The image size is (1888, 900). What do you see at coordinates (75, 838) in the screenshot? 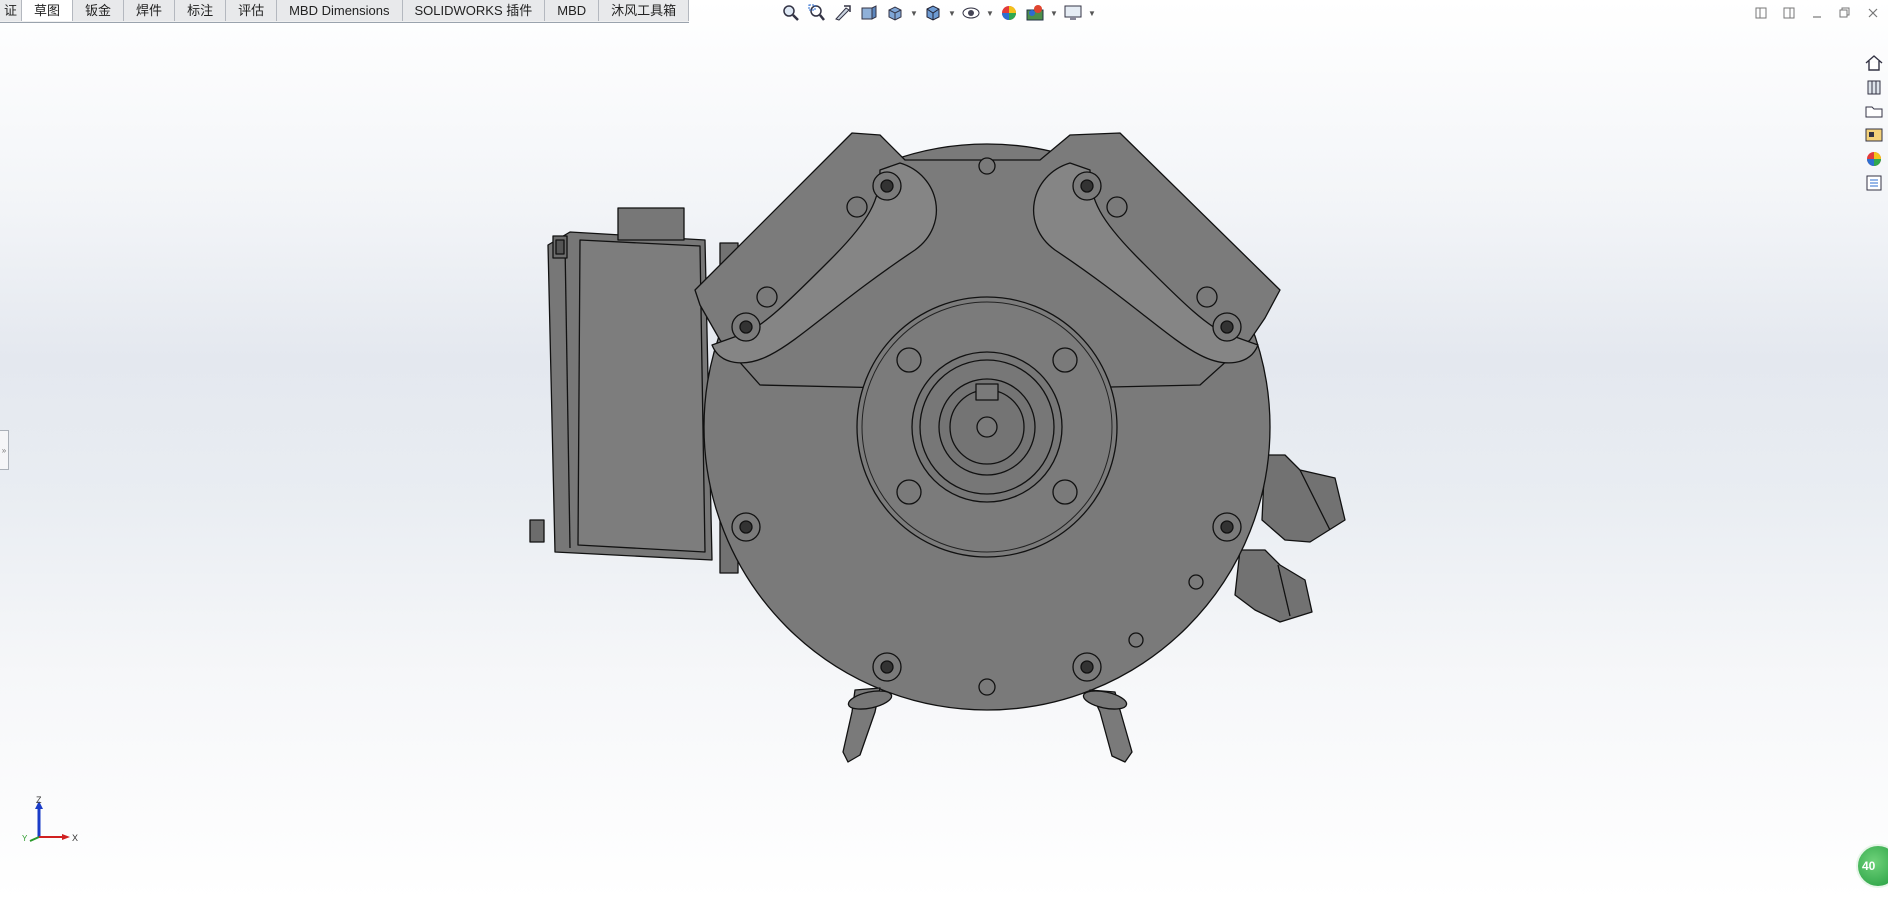
I see `triad-x-label: X` at bounding box center [75, 838].